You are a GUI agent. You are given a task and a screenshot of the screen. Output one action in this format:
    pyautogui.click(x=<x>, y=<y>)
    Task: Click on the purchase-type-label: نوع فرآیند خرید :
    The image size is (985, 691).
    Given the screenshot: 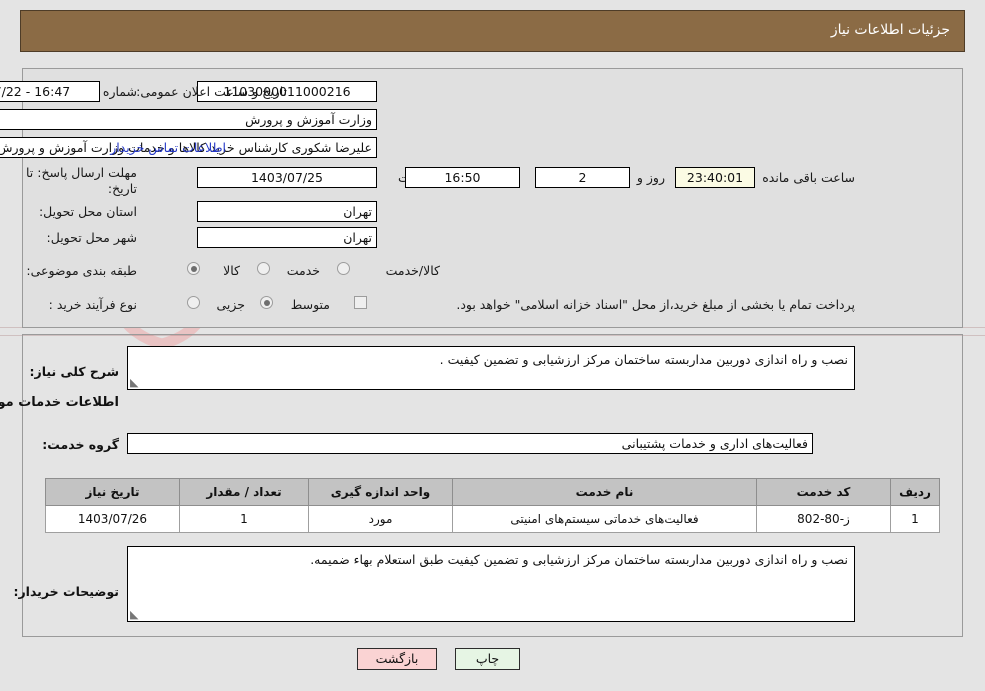 What is the action you would take?
    pyautogui.click(x=92, y=304)
    